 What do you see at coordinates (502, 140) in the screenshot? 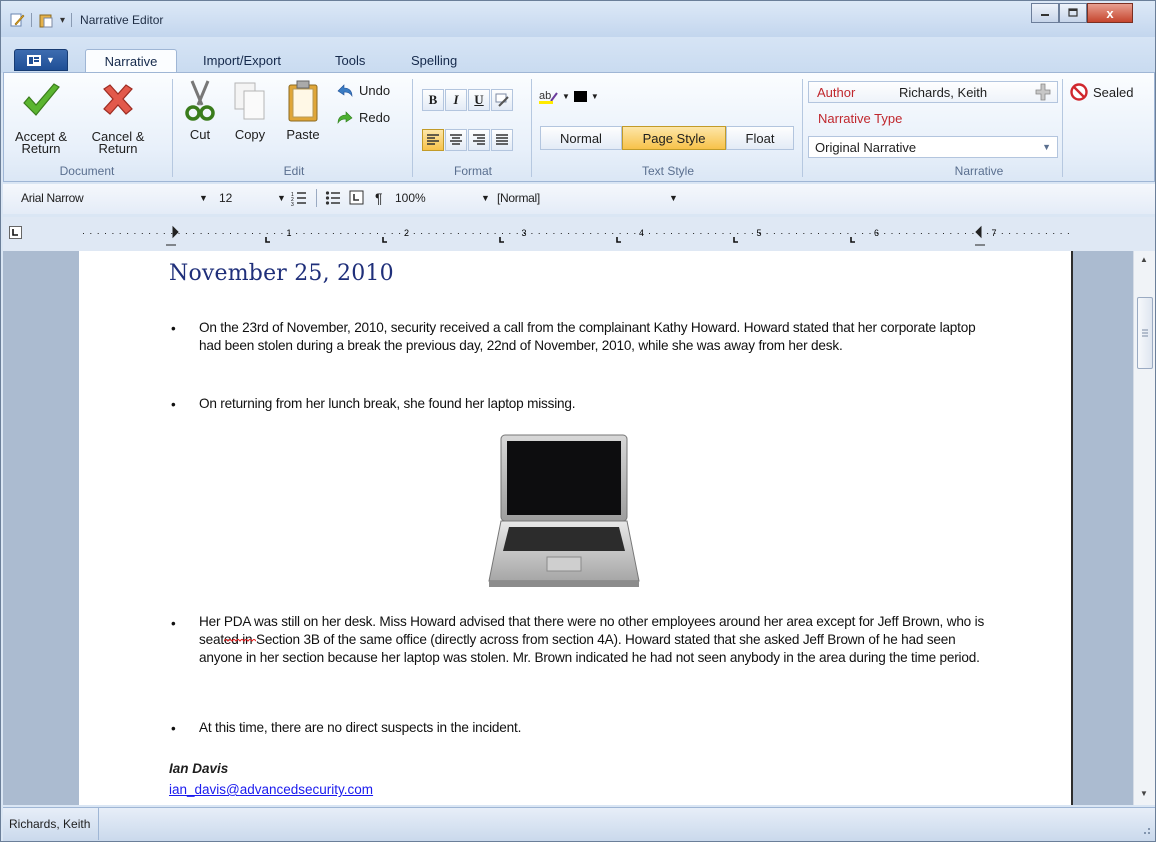
I see `justify-button` at bounding box center [502, 140].